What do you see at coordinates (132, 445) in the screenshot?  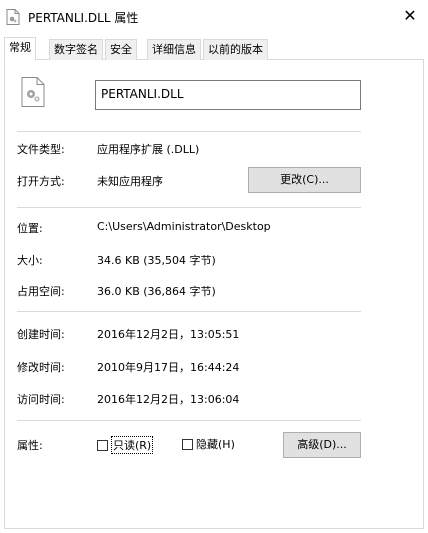 I see `readonly-checkbox-label: 只读(R)` at bounding box center [132, 445].